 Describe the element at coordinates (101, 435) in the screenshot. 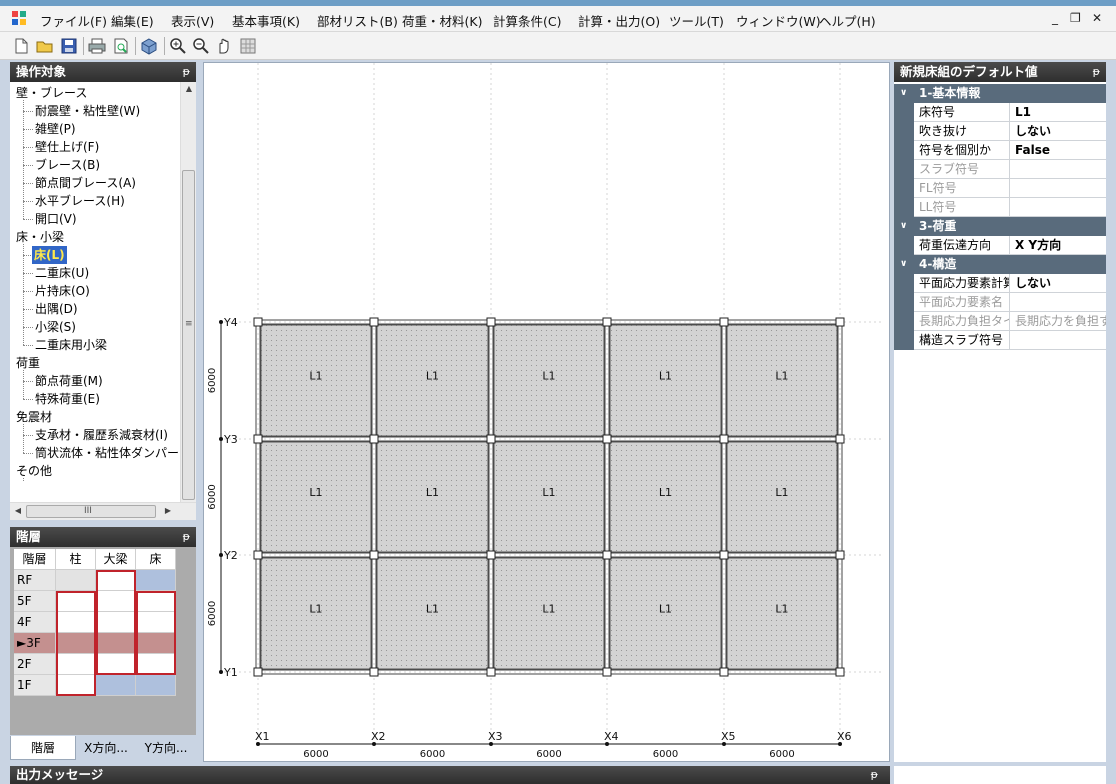

I see `tree-item: 支承材・履歴系減衰材(I)` at that location.